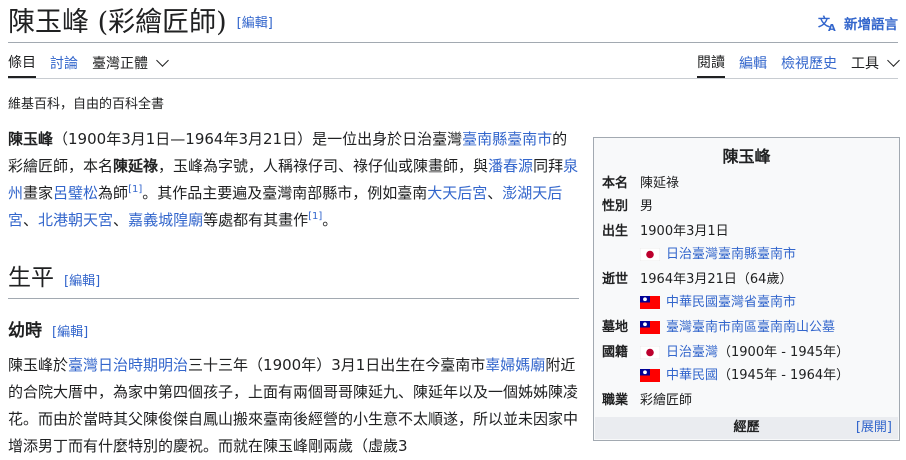 The image size is (906, 460). What do you see at coordinates (70, 332) in the screenshot?
I see `subsection-edit-link: [編輯]` at bounding box center [70, 332].